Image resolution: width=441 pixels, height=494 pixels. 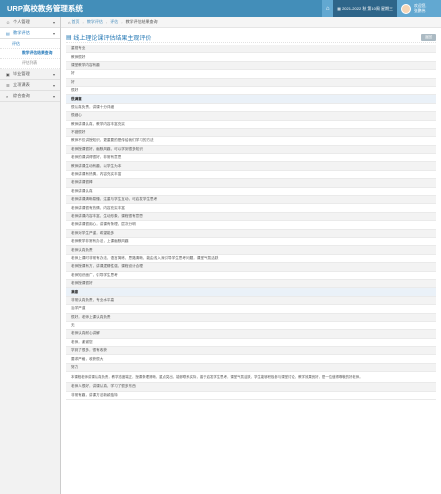 I want to click on table-row: 老师讲课很用心，讲课有条理，层次分明, so click(x=251, y=225).